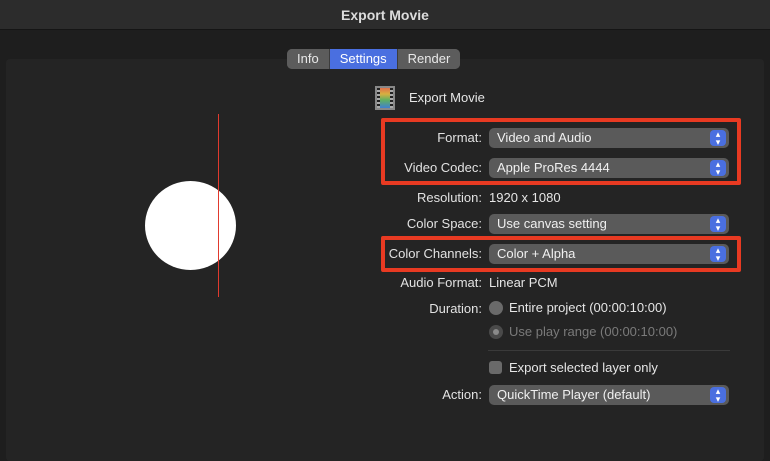 Image resolution: width=770 pixels, height=461 pixels. Describe the element at coordinates (495, 367) in the screenshot. I see `export-selected-checkbox` at that location.